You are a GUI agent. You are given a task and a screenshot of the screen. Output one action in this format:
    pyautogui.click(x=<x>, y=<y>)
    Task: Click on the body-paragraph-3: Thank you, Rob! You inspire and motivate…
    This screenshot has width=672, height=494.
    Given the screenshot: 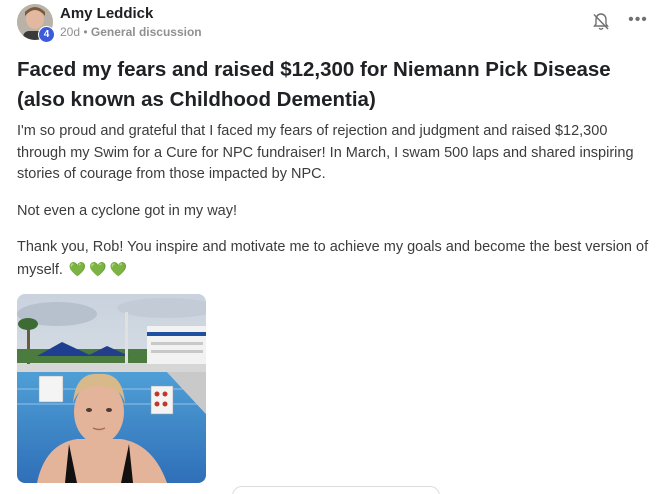 What is the action you would take?
    pyautogui.click(x=337, y=259)
    